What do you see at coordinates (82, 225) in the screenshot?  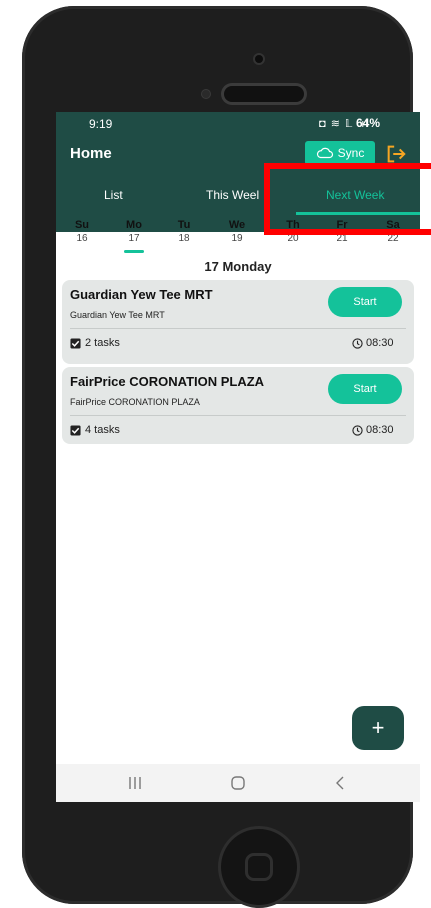 I see `day-name: Su` at bounding box center [82, 225].